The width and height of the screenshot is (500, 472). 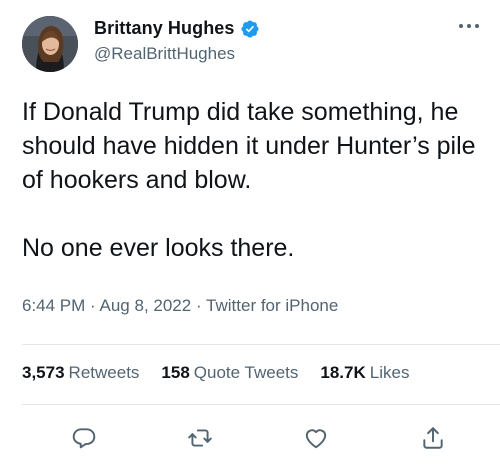 What do you see at coordinates (158, 248) in the screenshot?
I see `tweet-paragraph: No one ever looks there.` at bounding box center [158, 248].